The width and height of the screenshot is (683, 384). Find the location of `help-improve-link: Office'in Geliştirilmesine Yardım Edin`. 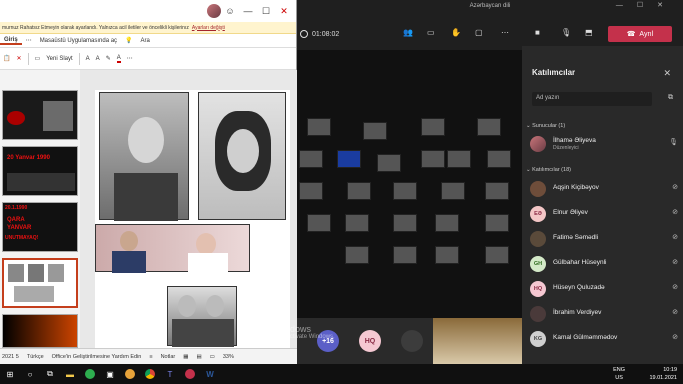

help-improve-link: Office'in Geliştirilmesine Yardım Edin is located at coordinates (97, 357).